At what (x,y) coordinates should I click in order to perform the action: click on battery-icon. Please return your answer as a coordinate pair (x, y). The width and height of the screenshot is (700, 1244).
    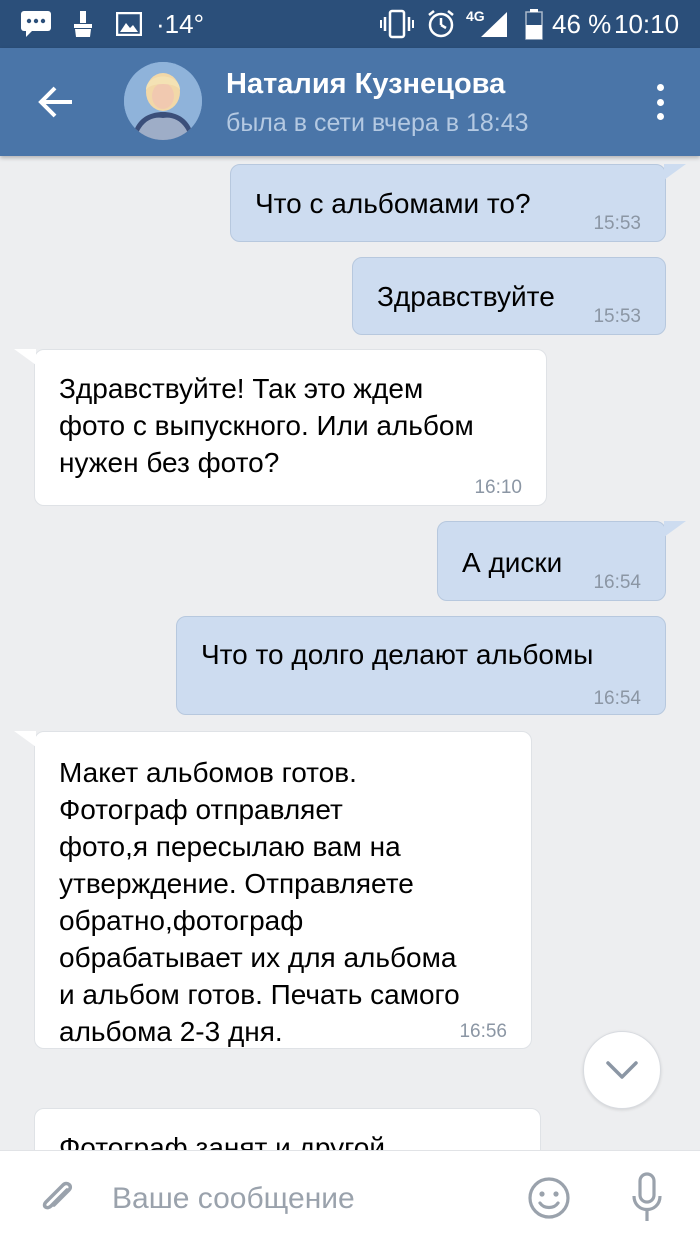
    Looking at the image, I should click on (534, 24).